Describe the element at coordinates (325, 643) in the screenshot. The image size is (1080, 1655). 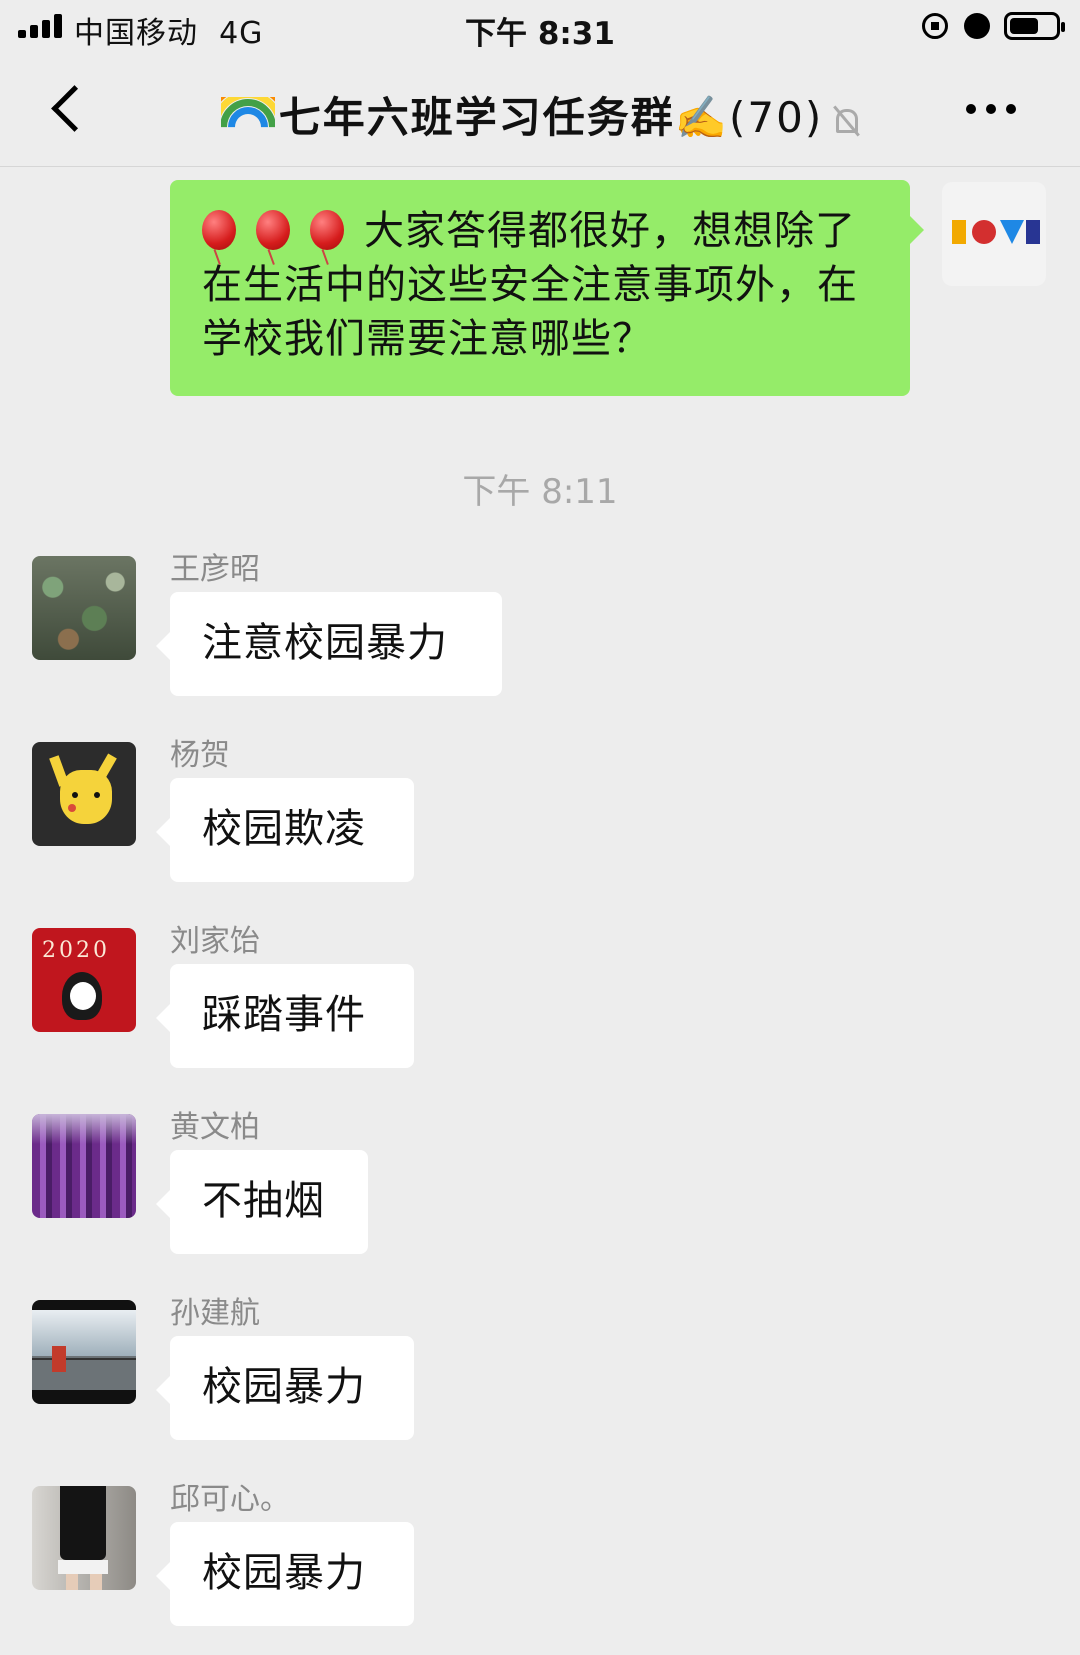
I see `message-text: 注意校园暴力` at that location.